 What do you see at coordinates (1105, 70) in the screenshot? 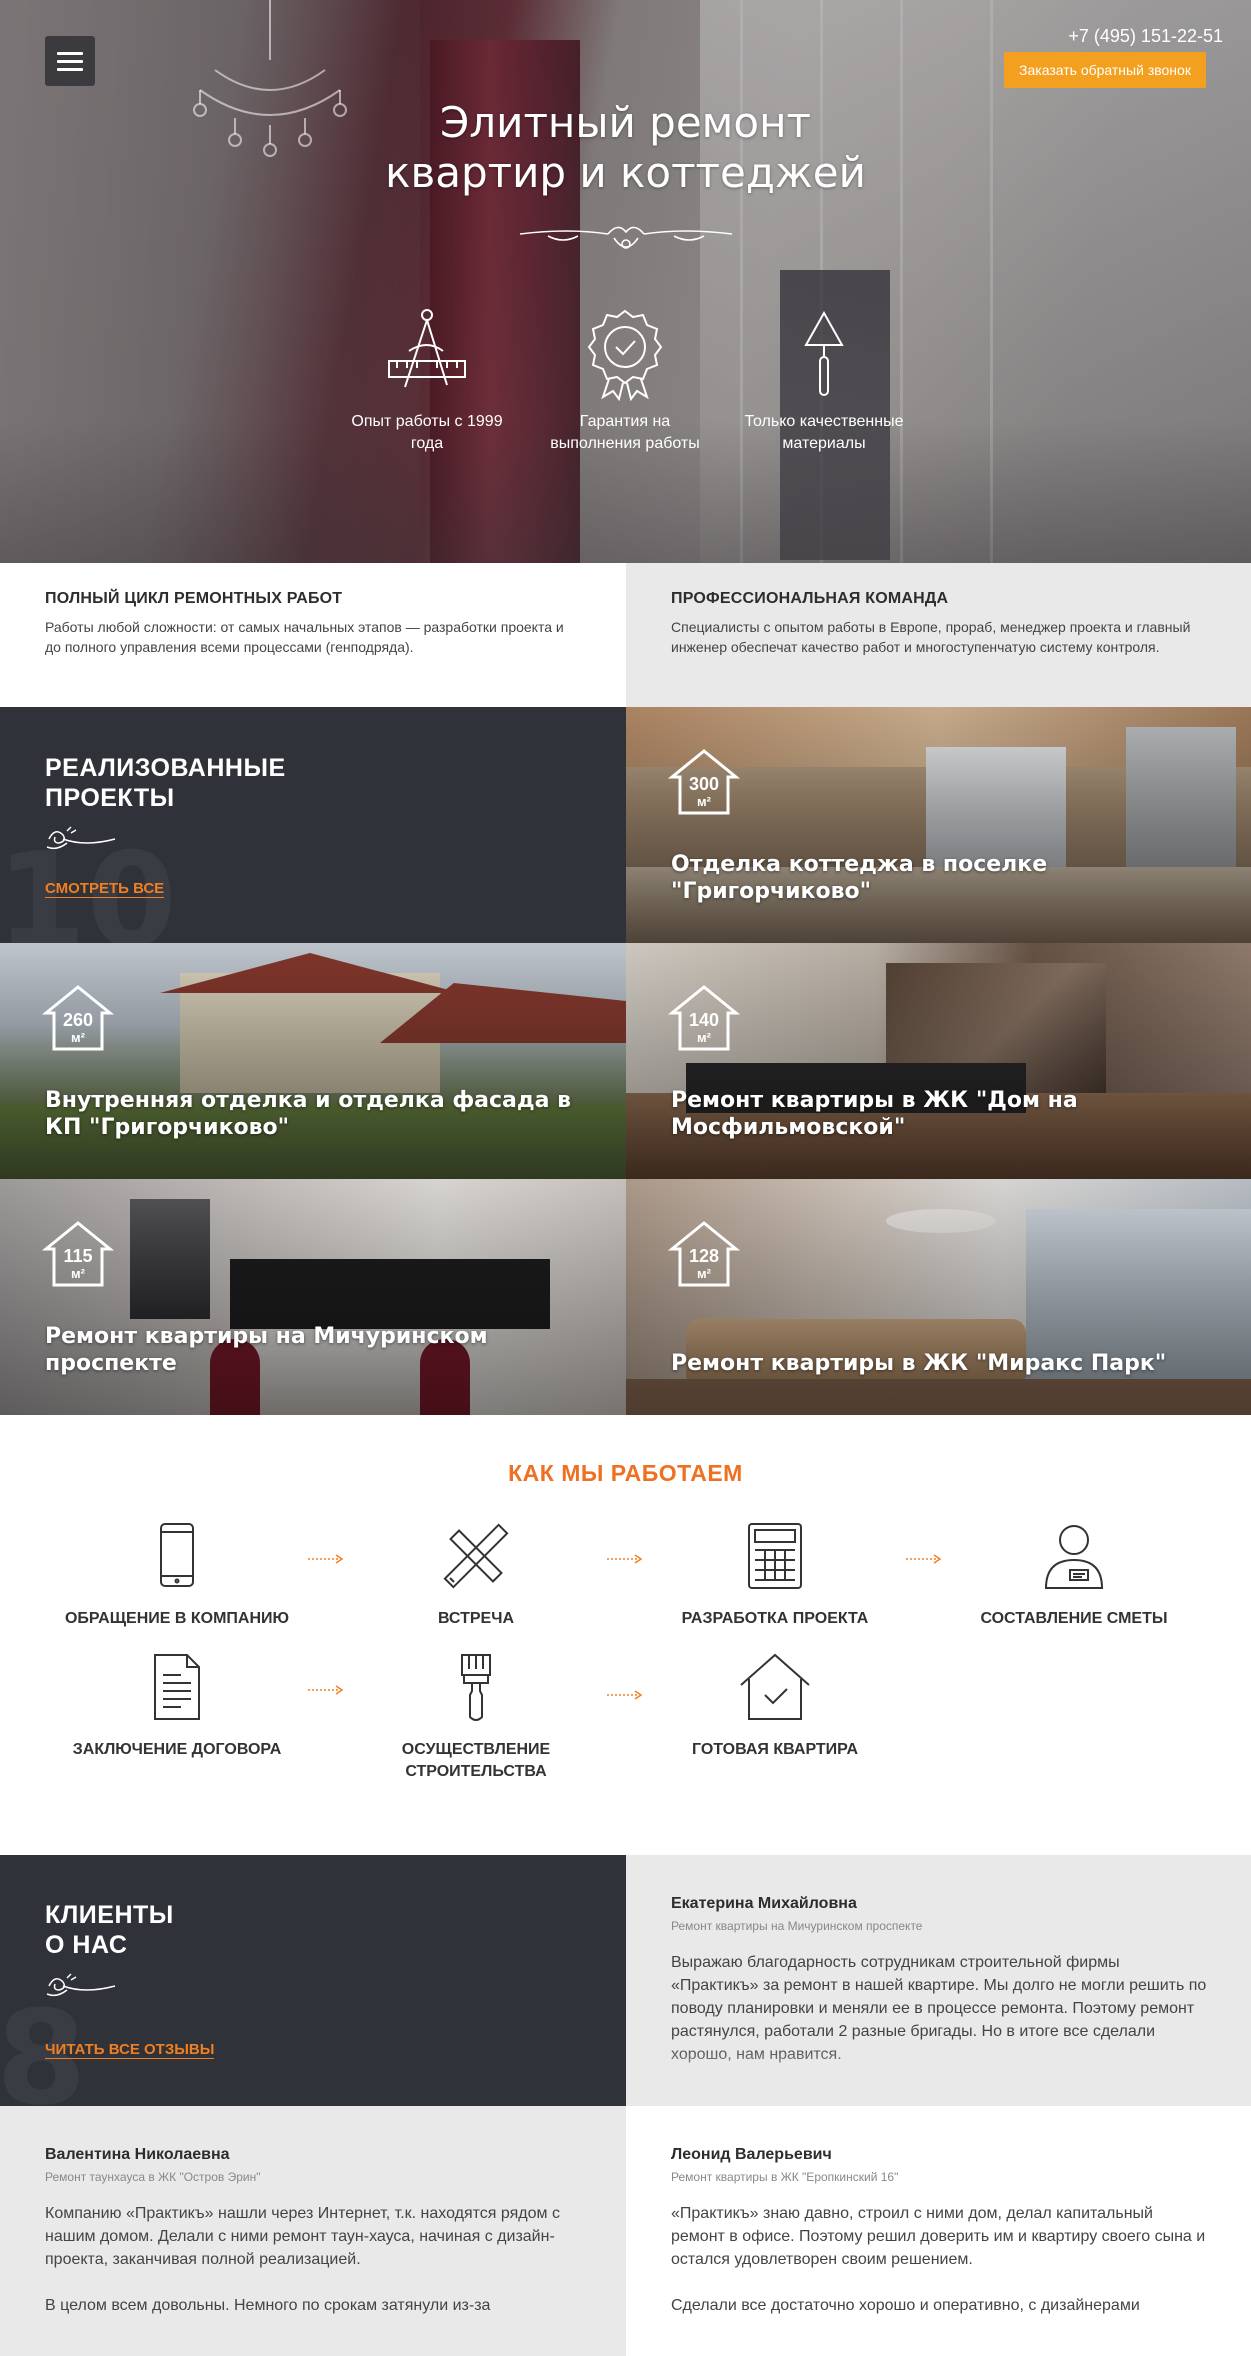
I see `callback-button: Заказать обратный звонок` at bounding box center [1105, 70].